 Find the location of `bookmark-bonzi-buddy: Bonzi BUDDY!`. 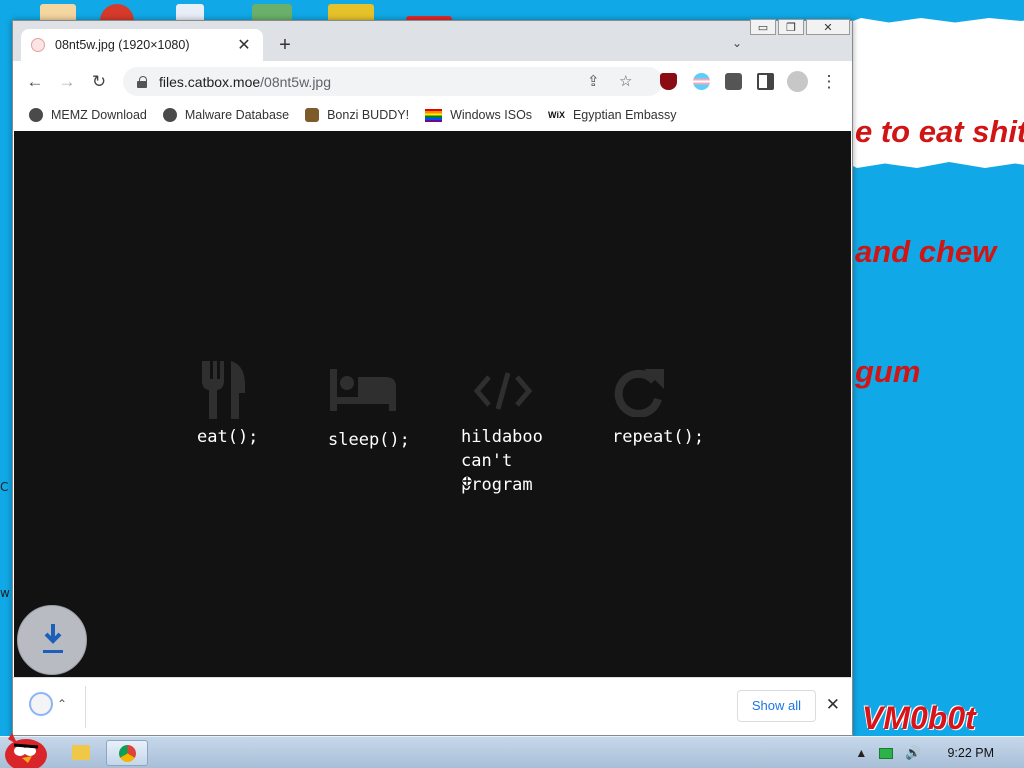

bookmark-bonzi-buddy: Bonzi BUDDY! is located at coordinates (357, 115).